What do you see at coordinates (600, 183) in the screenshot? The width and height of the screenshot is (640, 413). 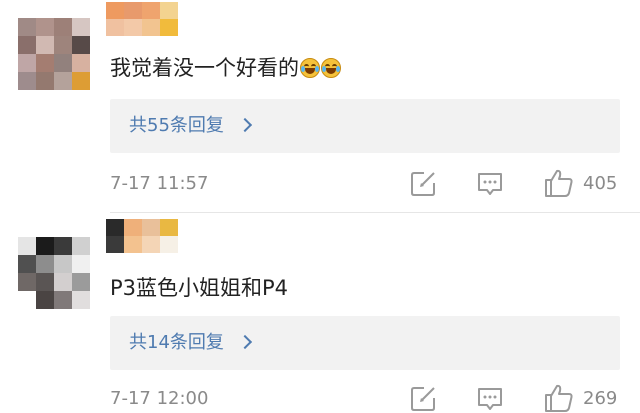 I see `like-count: 405` at bounding box center [600, 183].